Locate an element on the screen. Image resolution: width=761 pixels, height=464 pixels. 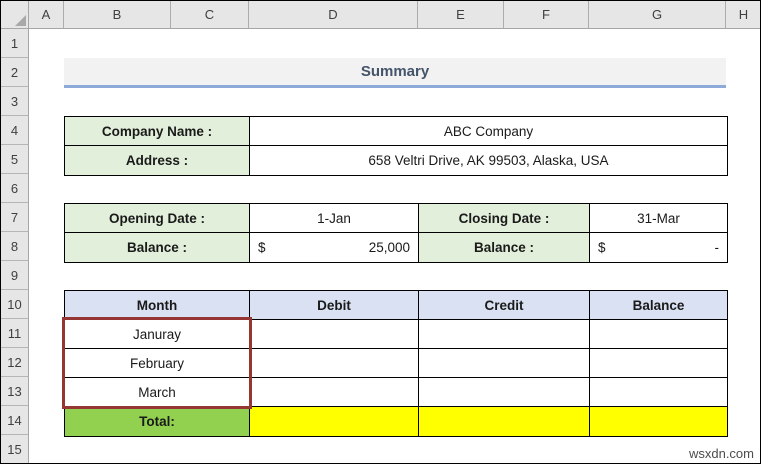
credit-cell-march is located at coordinates (504, 392).